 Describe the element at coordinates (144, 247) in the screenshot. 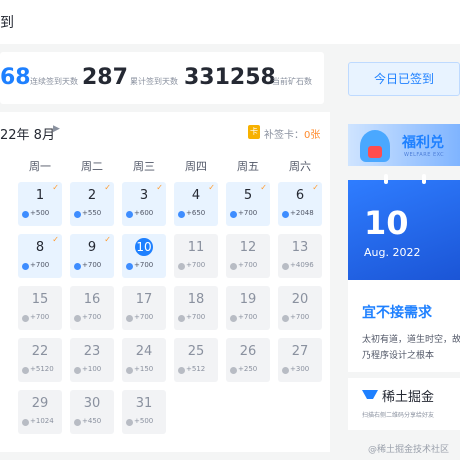

I see `today-marker: 10` at that location.